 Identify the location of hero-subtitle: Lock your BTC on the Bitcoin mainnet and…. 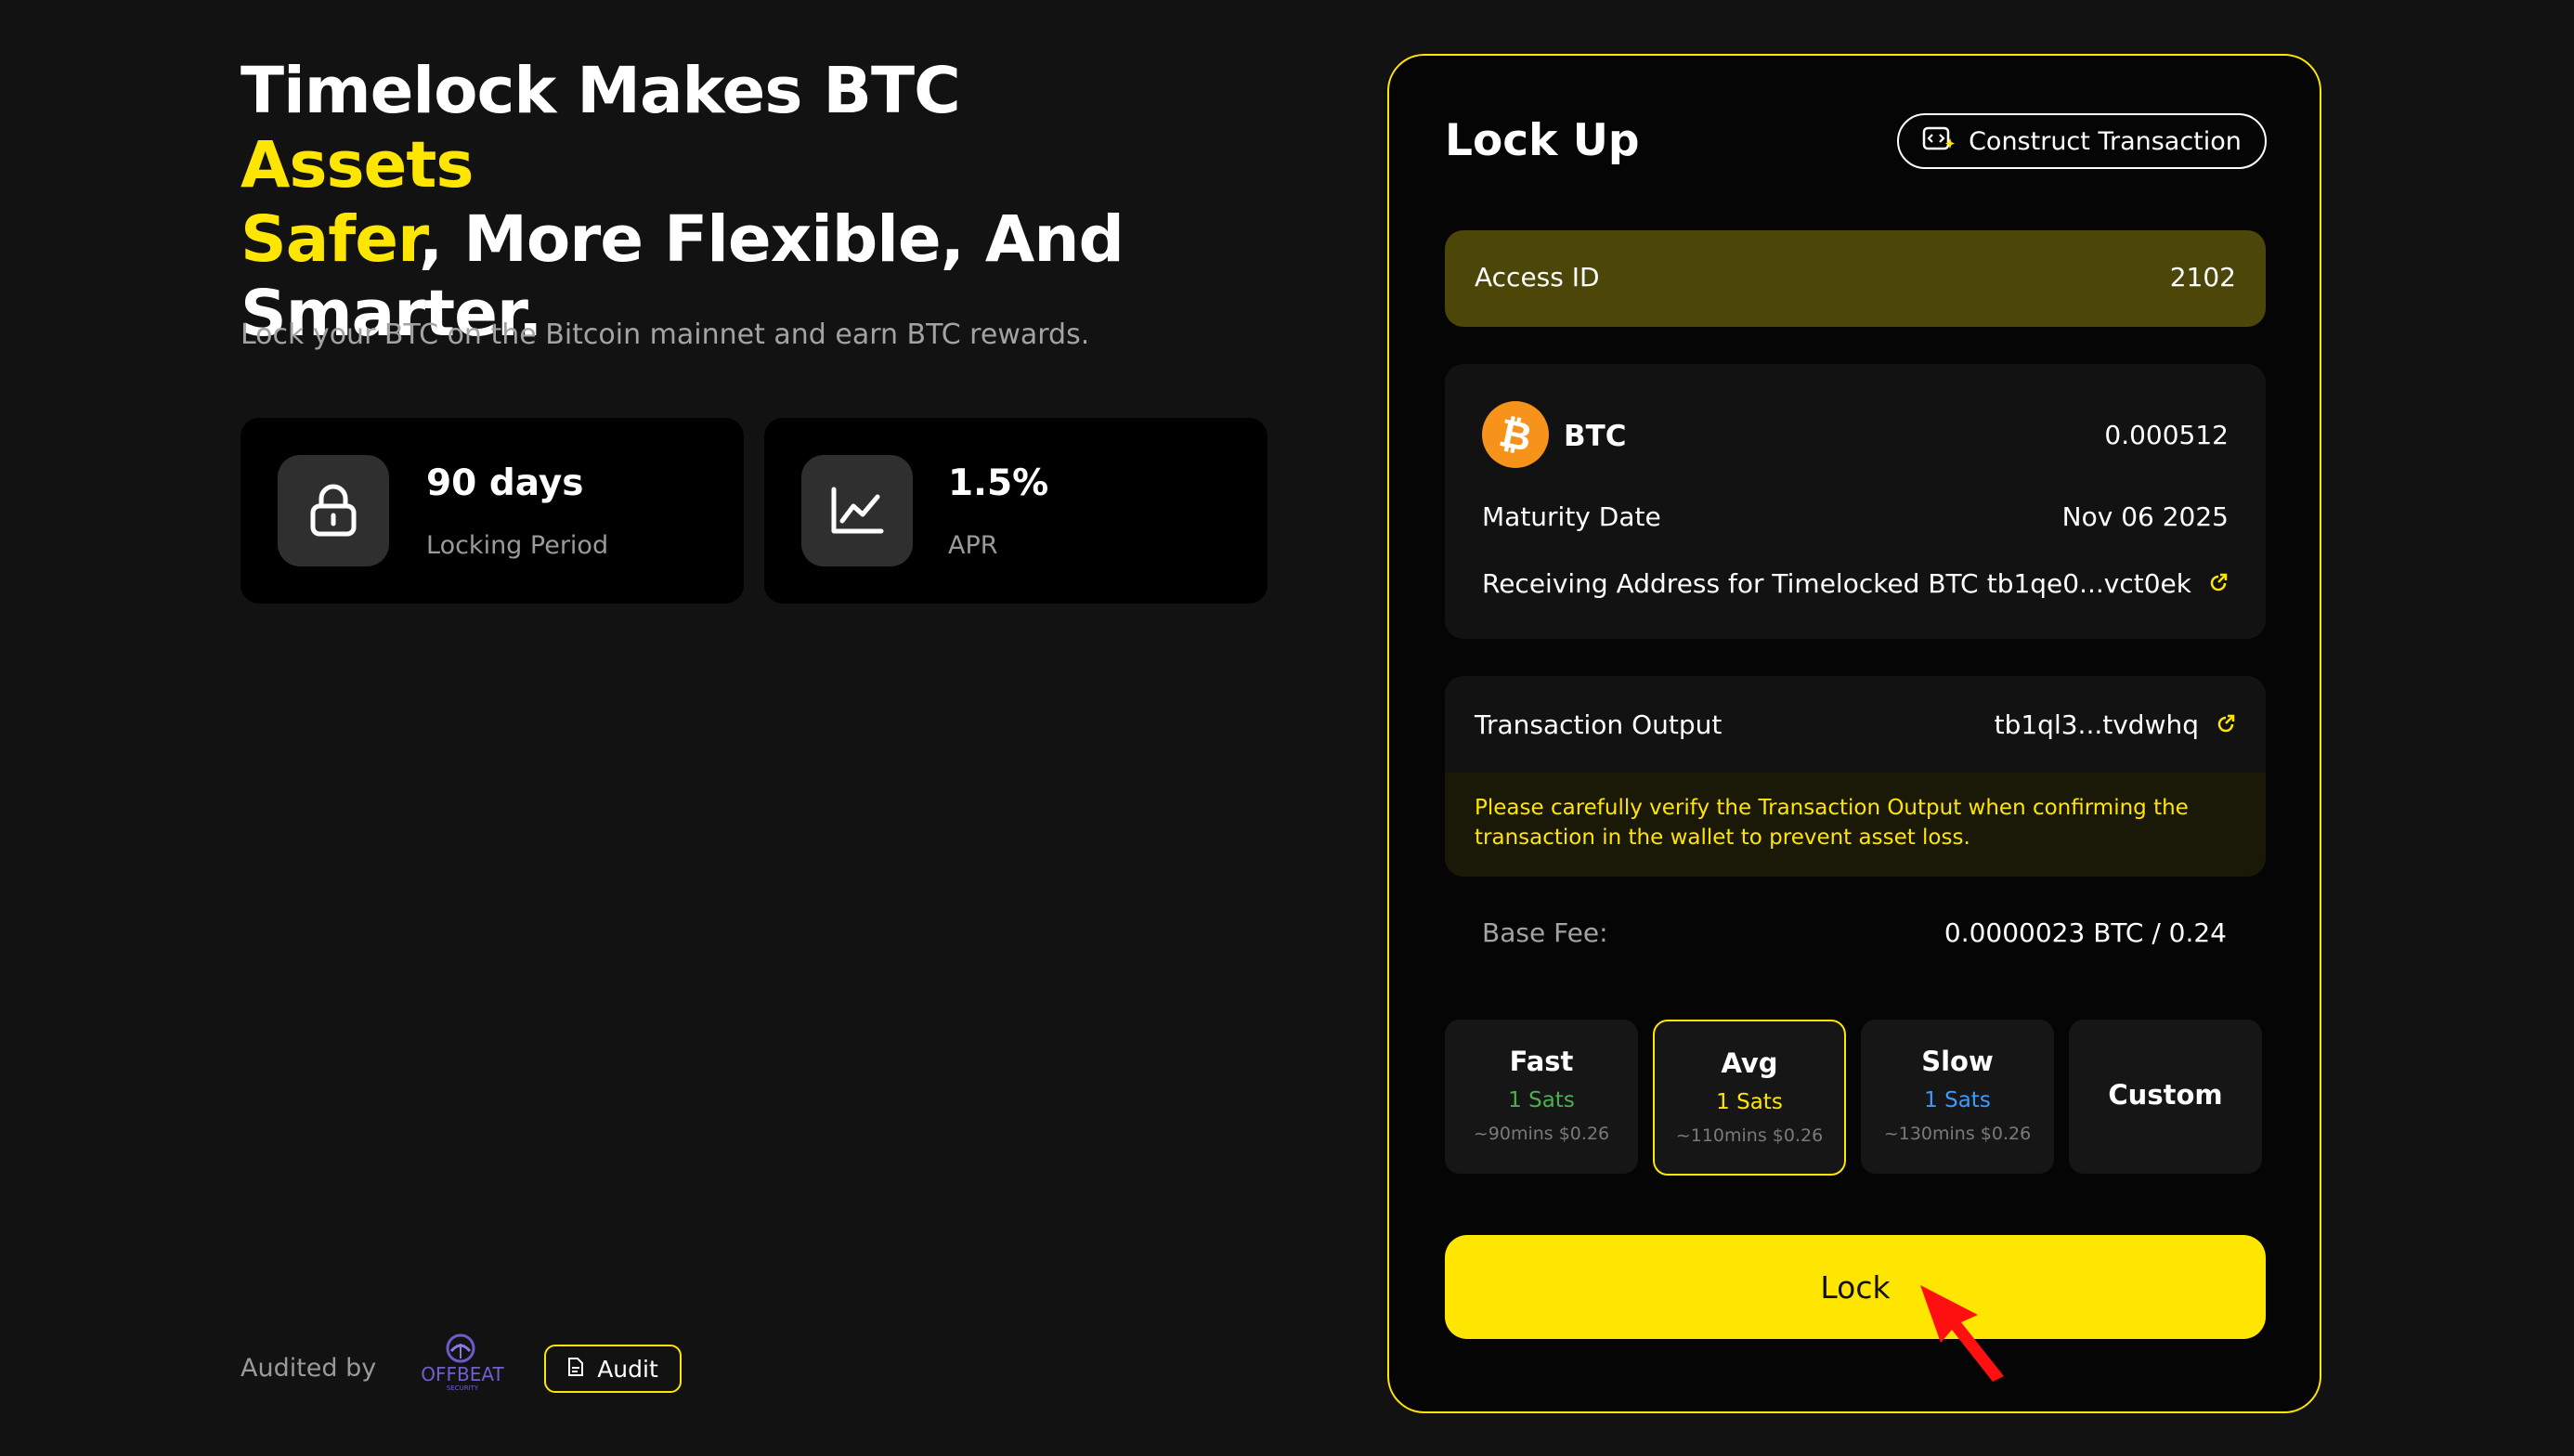
(665, 334).